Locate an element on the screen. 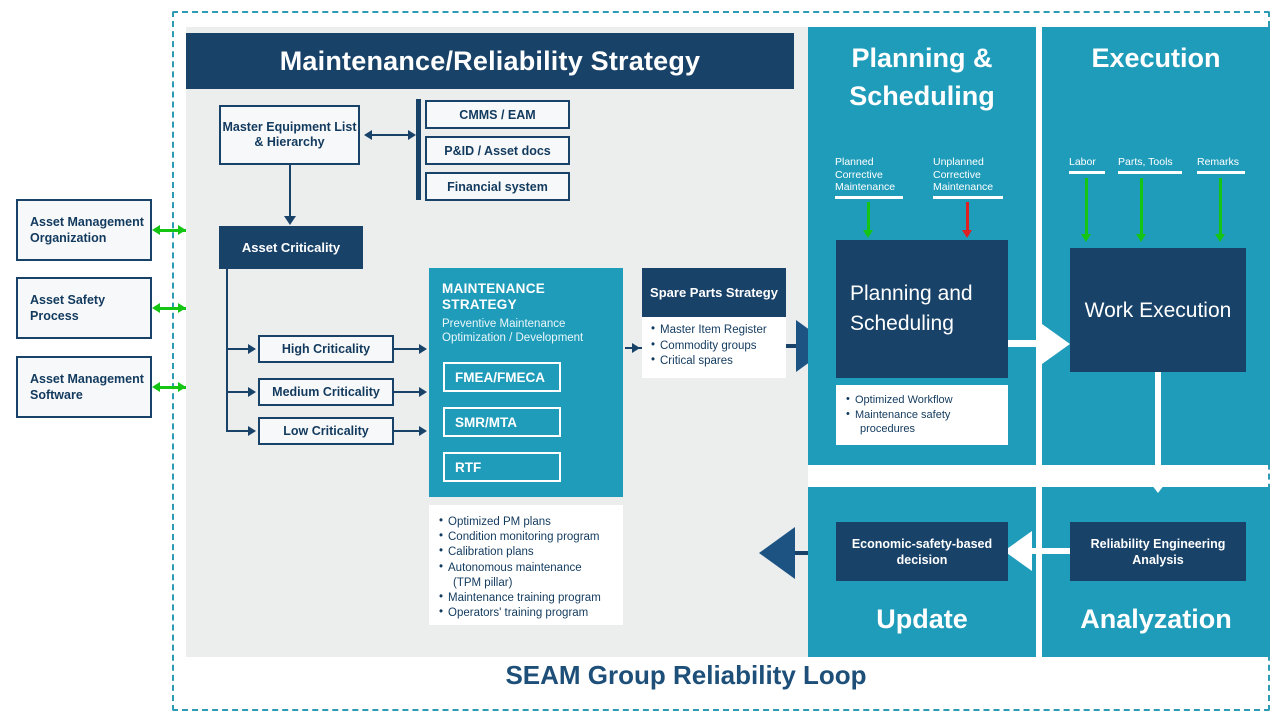 The width and height of the screenshot is (1280, 719). document-box-pid-asset-docs: P&ID / Asset docs is located at coordinates (497, 150).